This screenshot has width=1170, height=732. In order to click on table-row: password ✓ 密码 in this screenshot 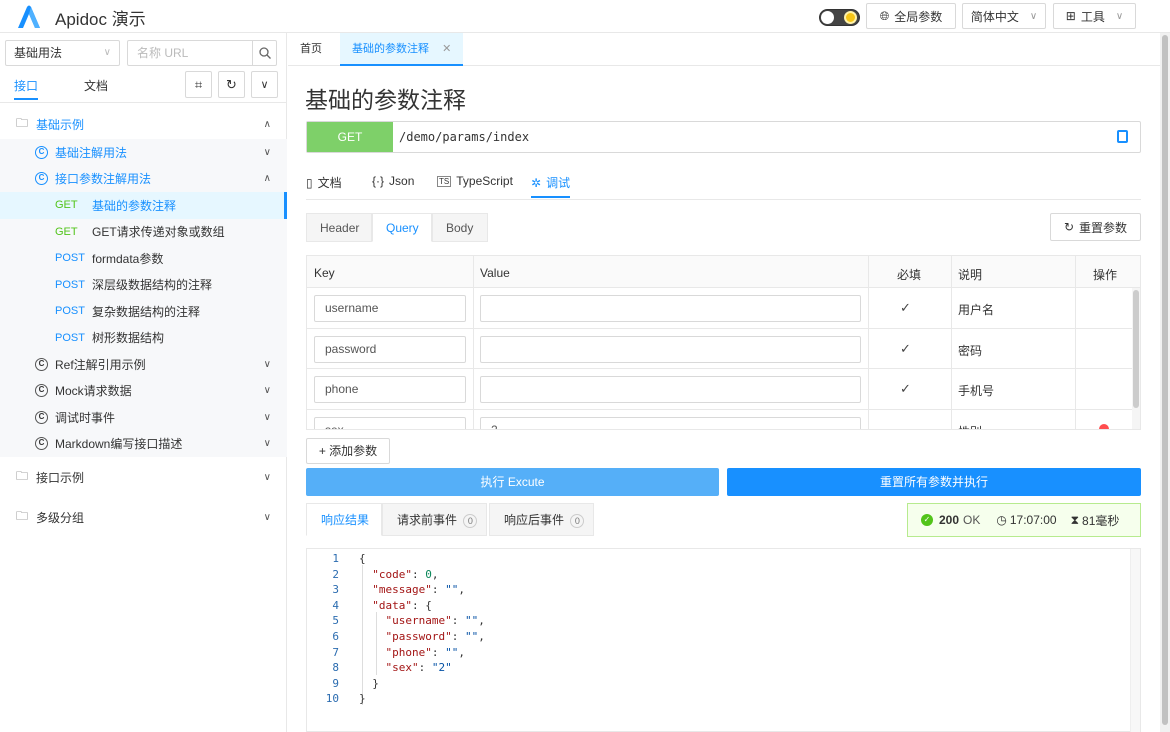, I will do `click(720, 349)`.